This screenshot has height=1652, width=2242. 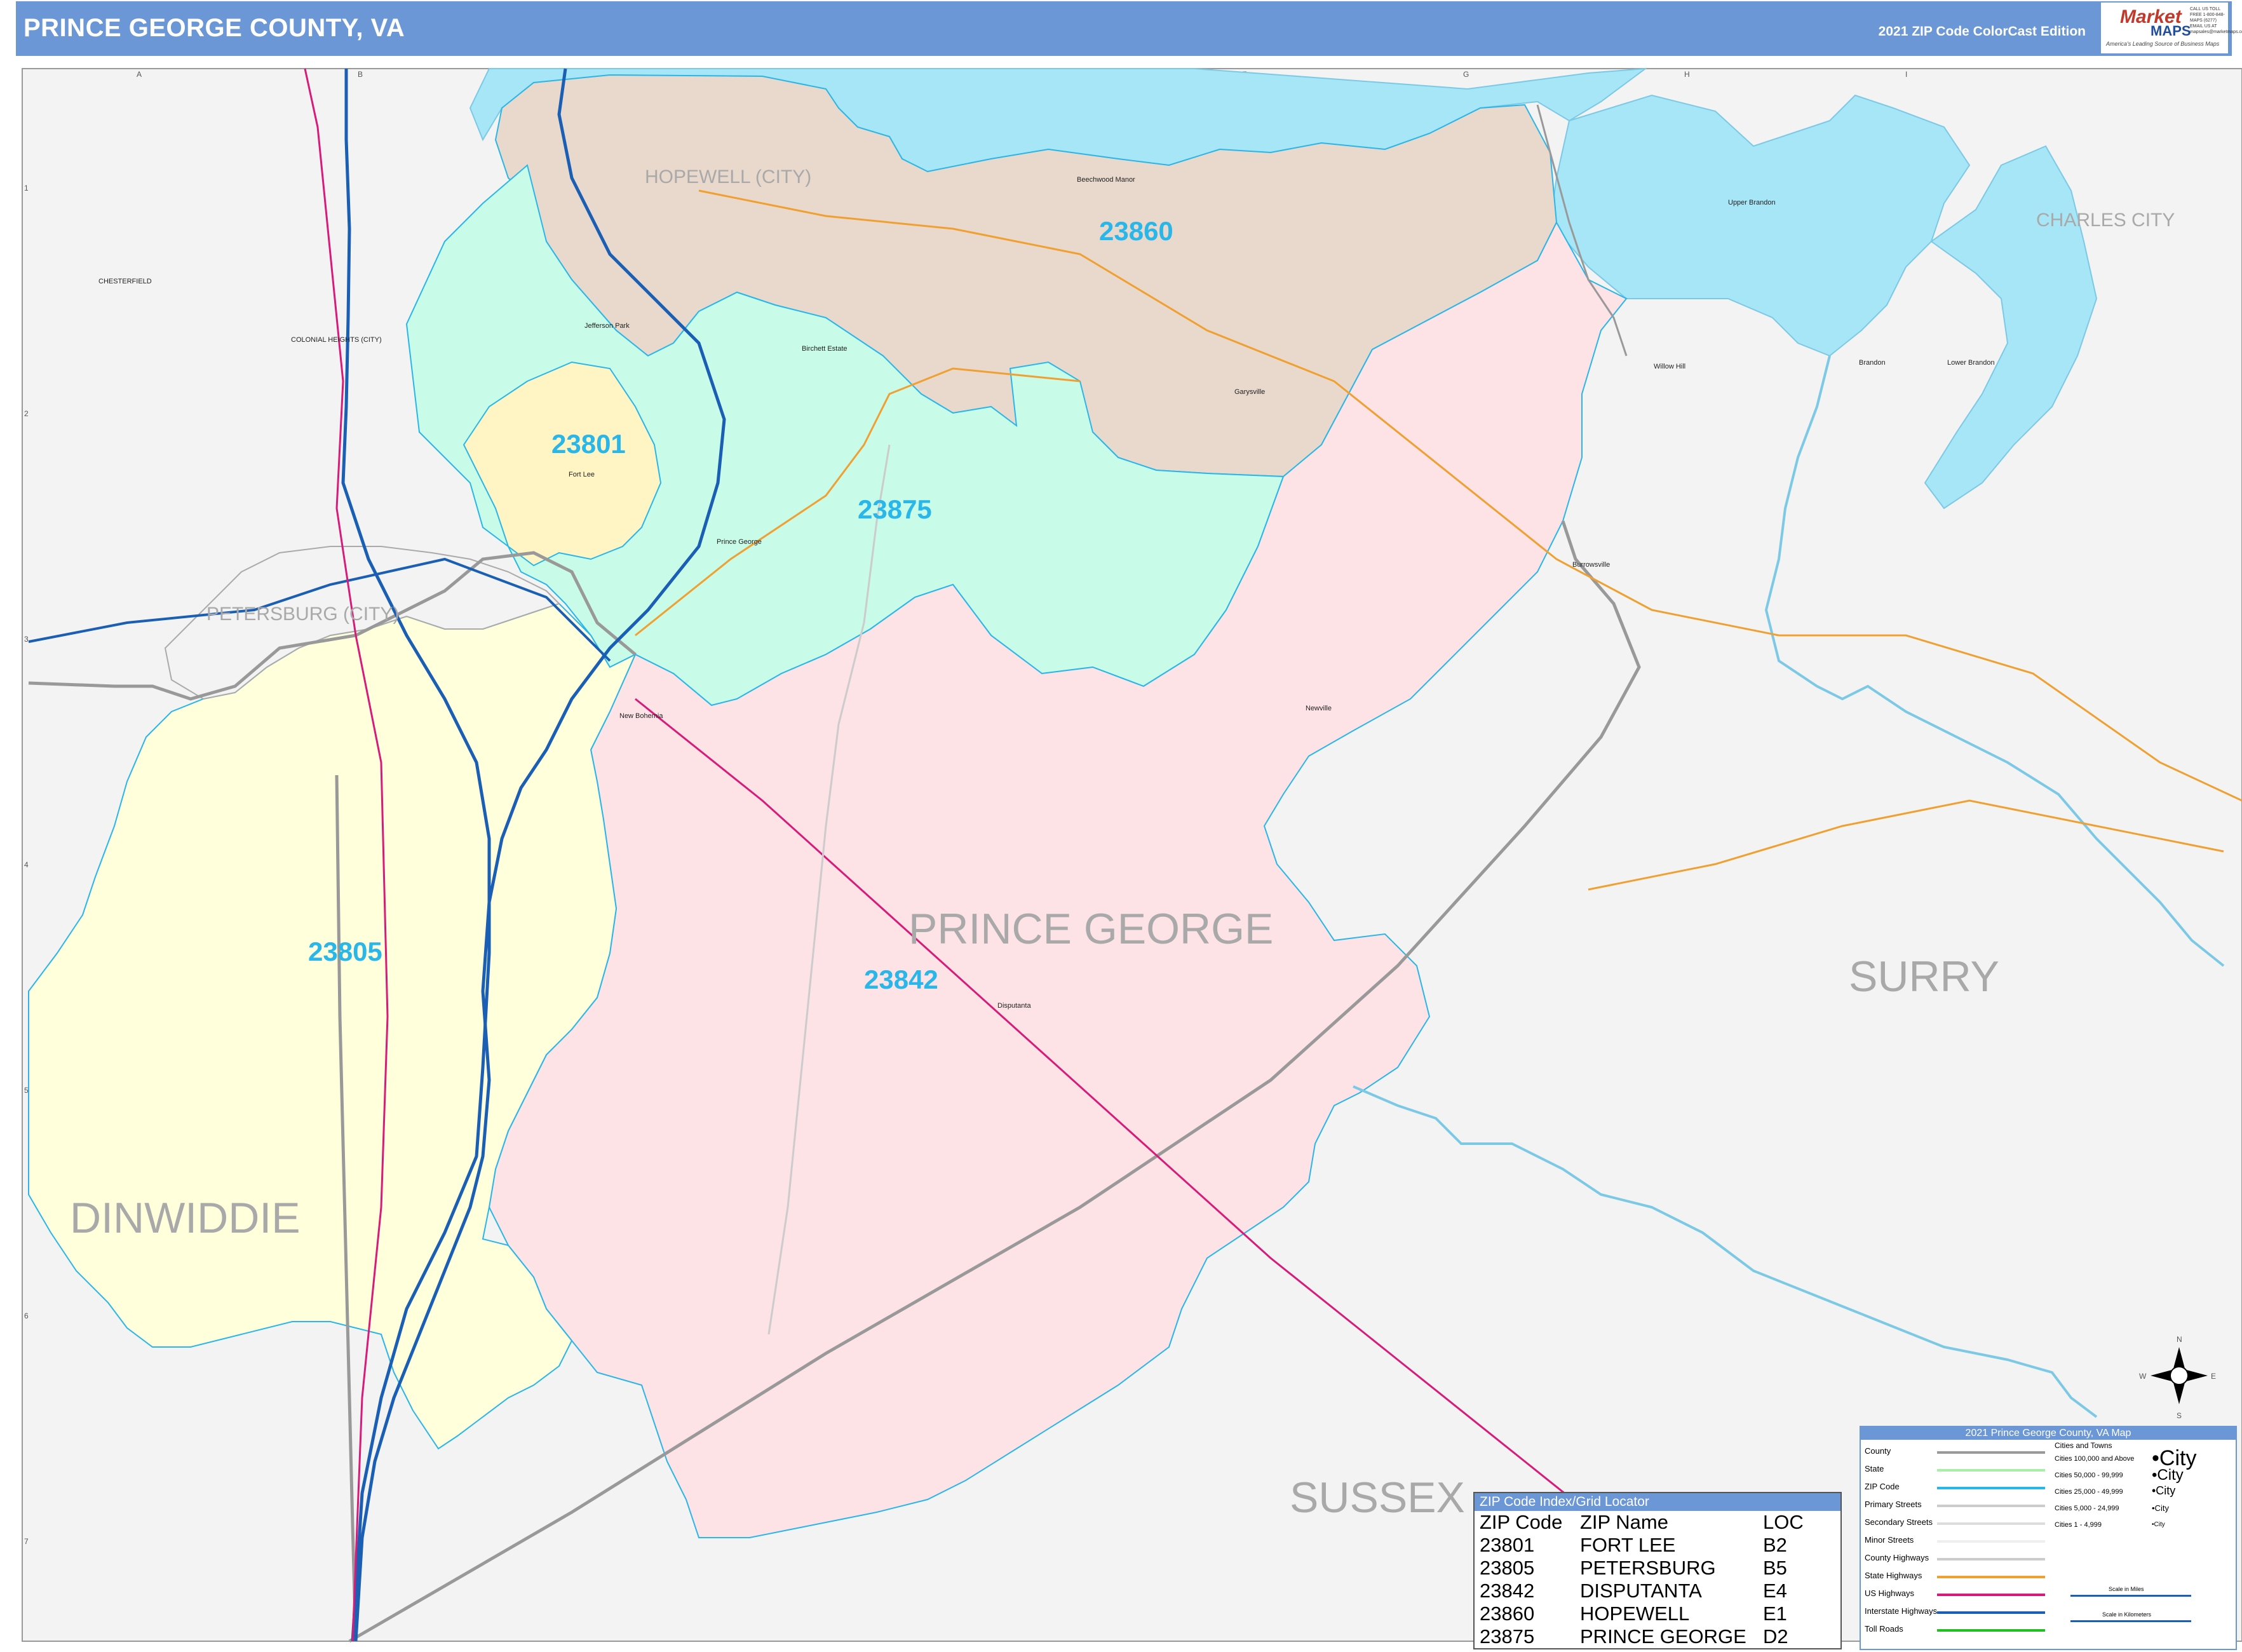 I want to click on legend-item-state-hwy: State Highways, so click(x=1893, y=1575).